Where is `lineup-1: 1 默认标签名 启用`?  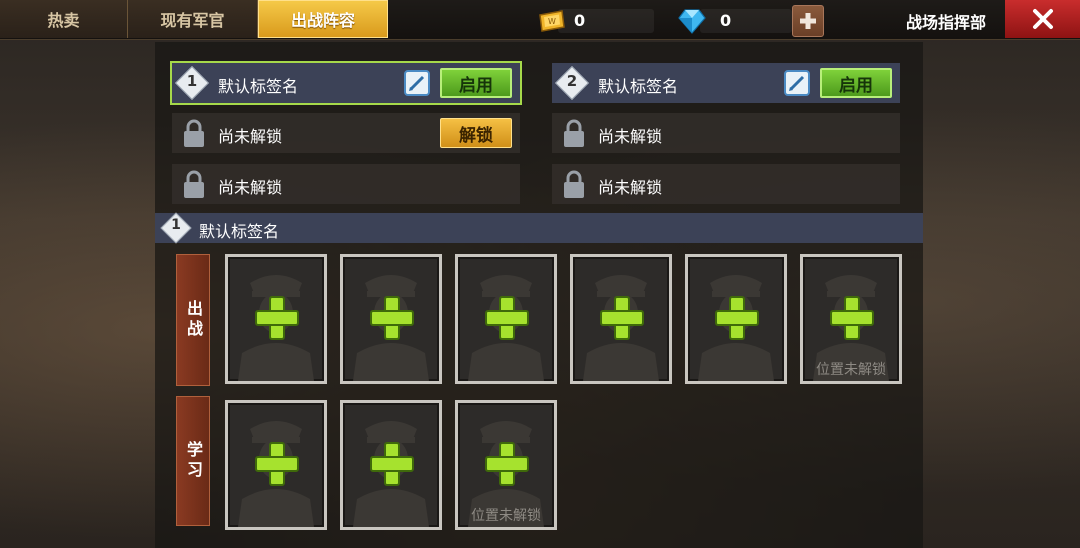
lineup-1: 1 默认标签名 启用 is located at coordinates (346, 83).